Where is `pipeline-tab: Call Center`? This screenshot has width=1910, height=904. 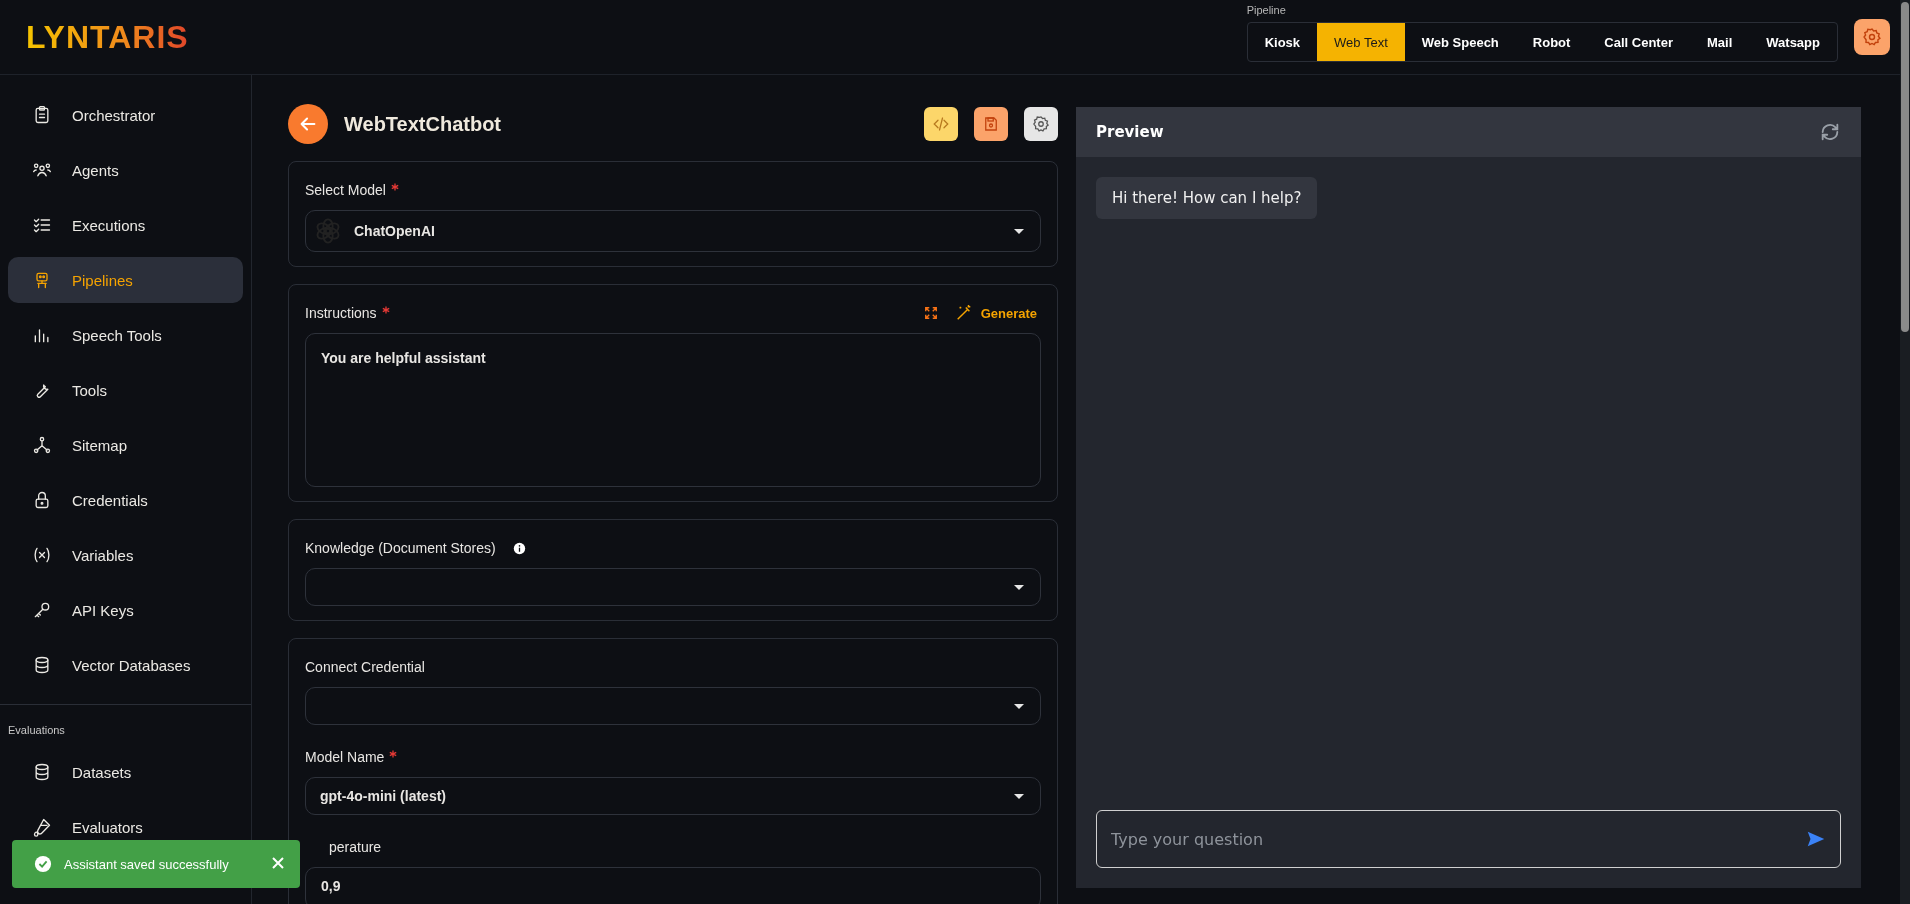 pipeline-tab: Call Center is located at coordinates (1638, 42).